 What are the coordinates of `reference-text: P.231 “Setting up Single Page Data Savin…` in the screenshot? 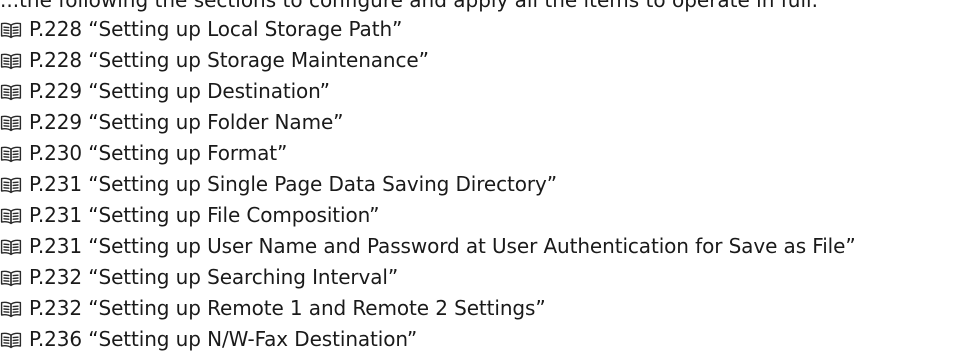 It's located at (293, 184).